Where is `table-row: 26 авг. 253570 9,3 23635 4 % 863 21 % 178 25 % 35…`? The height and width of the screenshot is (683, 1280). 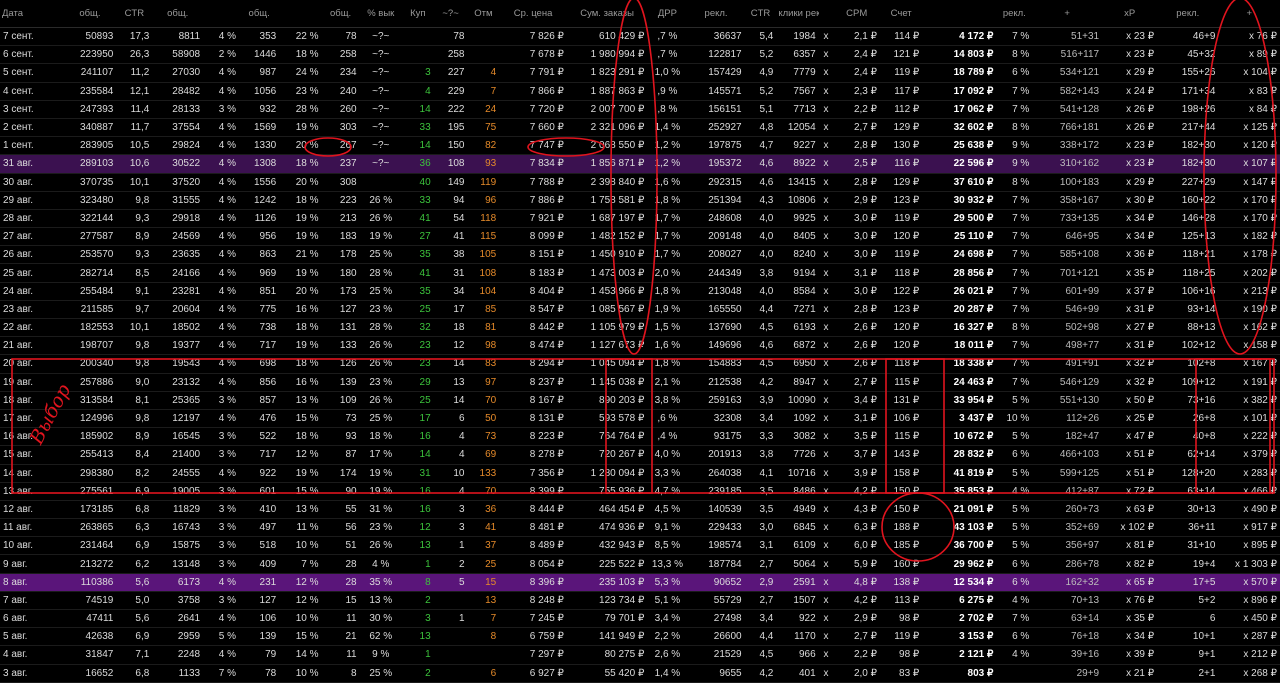 table-row: 26 авг. 253570 9,3 23635 4 % 863 21 % 178 25 % 35… is located at coordinates (640, 255).